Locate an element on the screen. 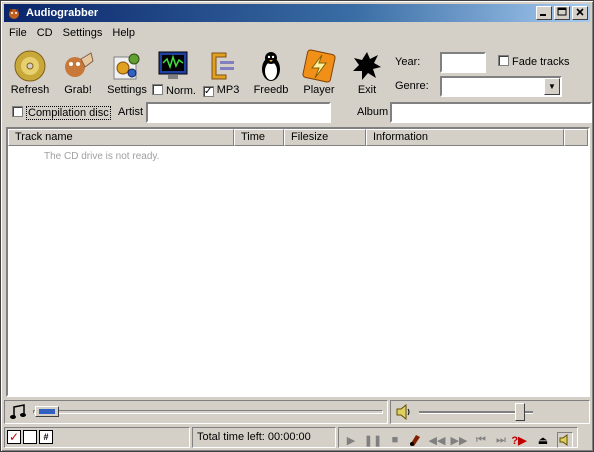 Image resolution: width=594 pixels, height=452 pixels. compilation-checkbox is located at coordinates (17, 111).